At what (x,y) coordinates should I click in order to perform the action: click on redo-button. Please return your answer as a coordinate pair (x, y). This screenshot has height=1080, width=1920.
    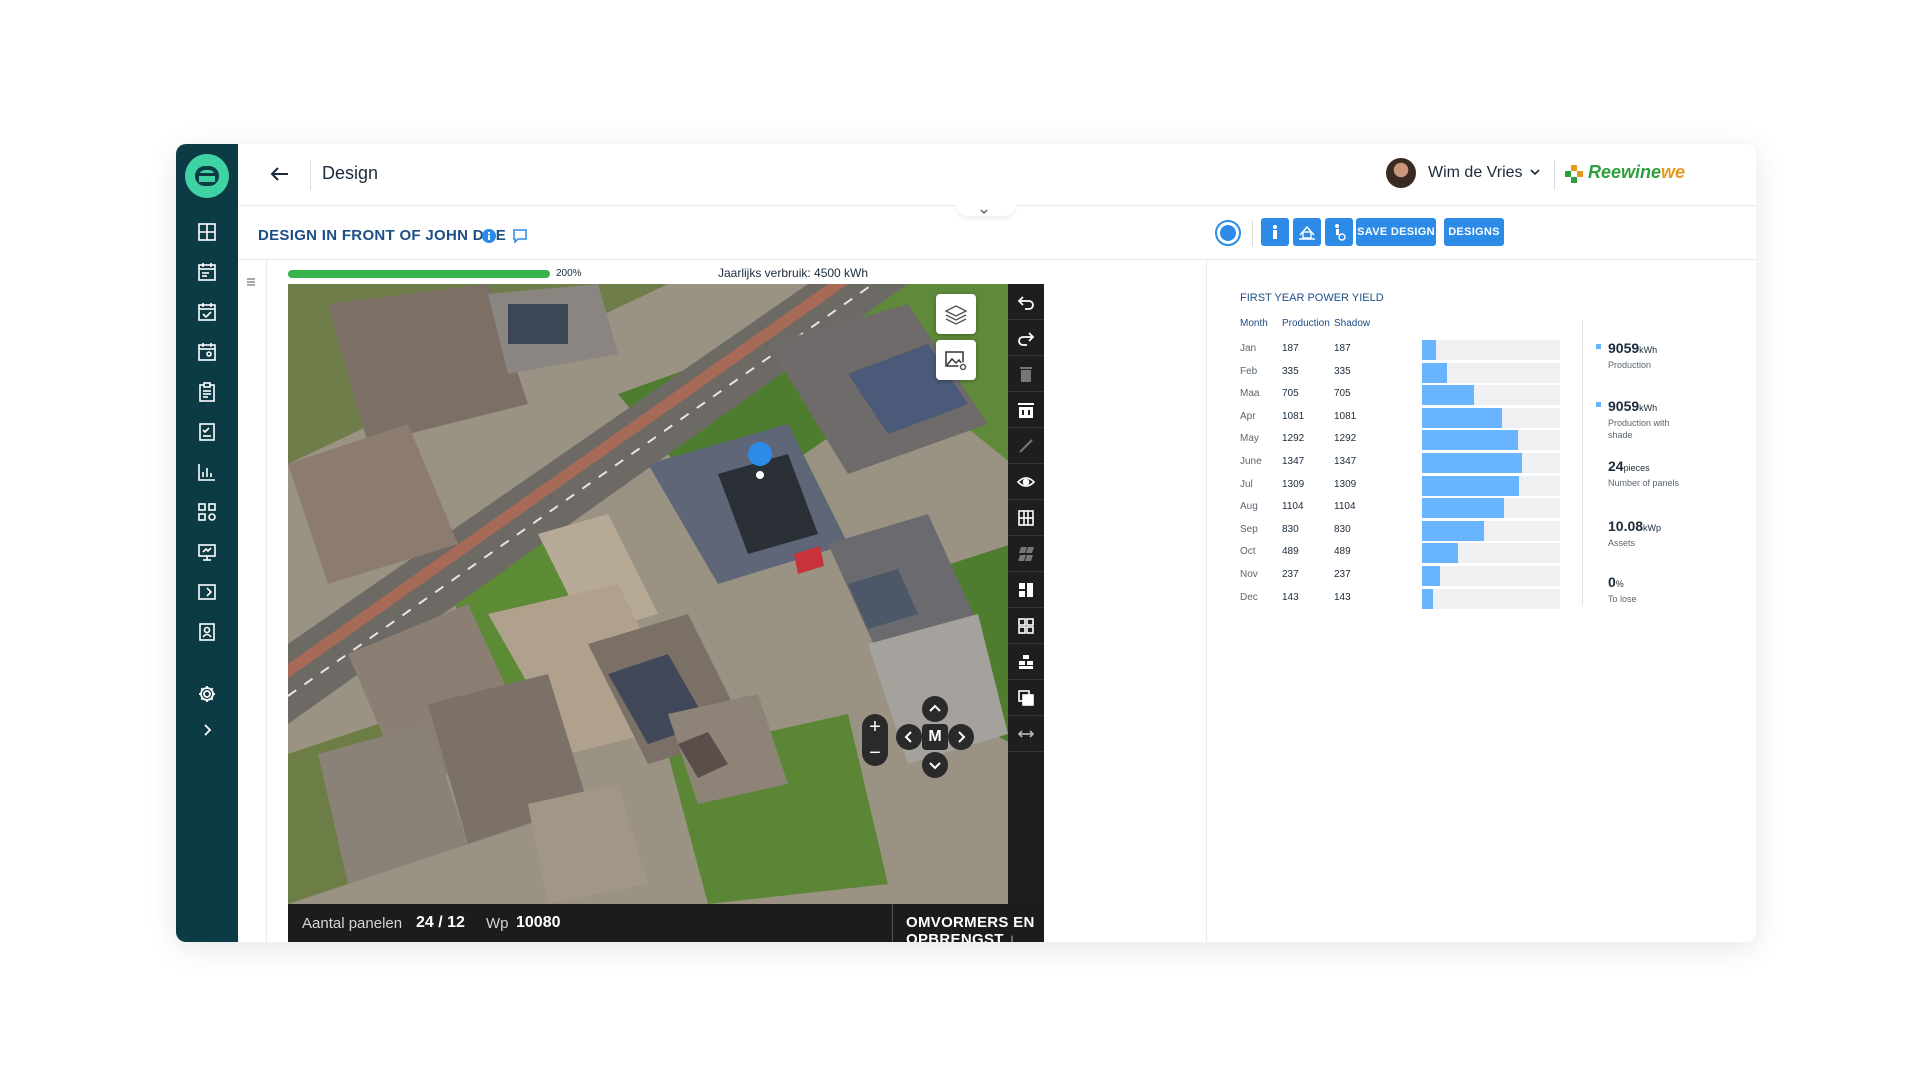
    Looking at the image, I should click on (1026, 338).